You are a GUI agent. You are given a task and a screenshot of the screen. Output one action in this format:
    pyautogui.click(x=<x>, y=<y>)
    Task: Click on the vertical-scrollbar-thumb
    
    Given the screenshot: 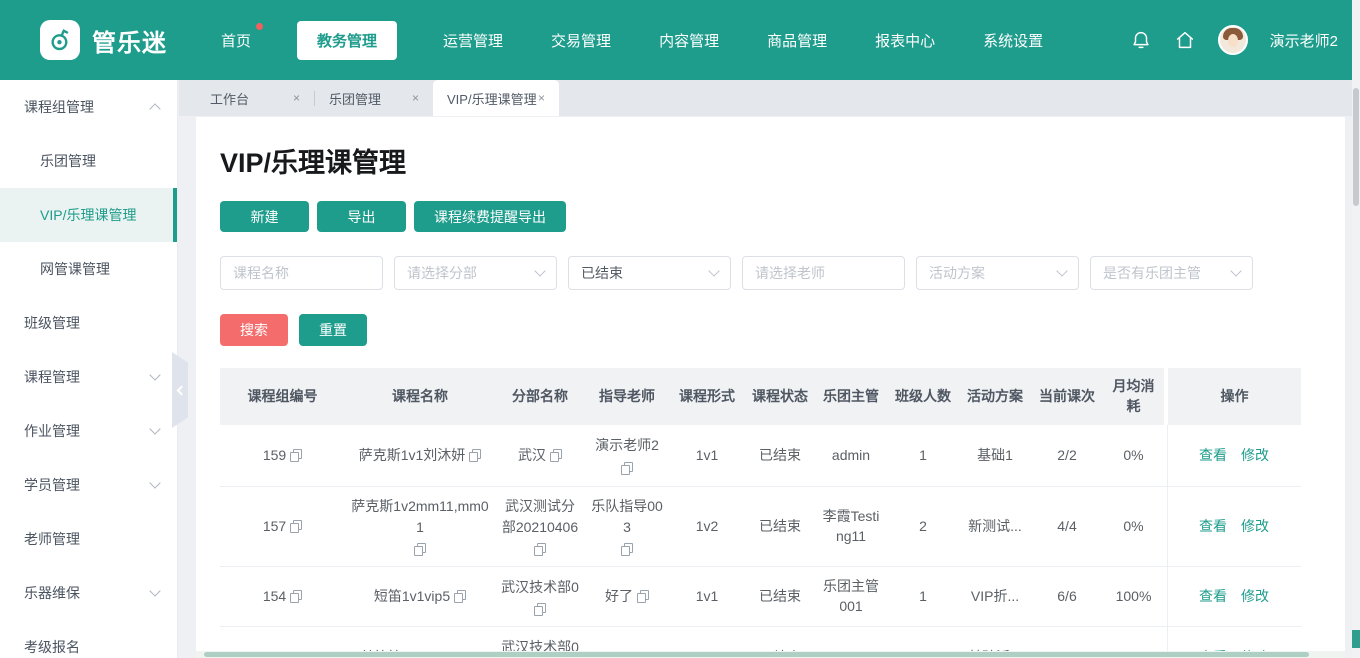 What is the action you would take?
    pyautogui.click(x=1356, y=147)
    